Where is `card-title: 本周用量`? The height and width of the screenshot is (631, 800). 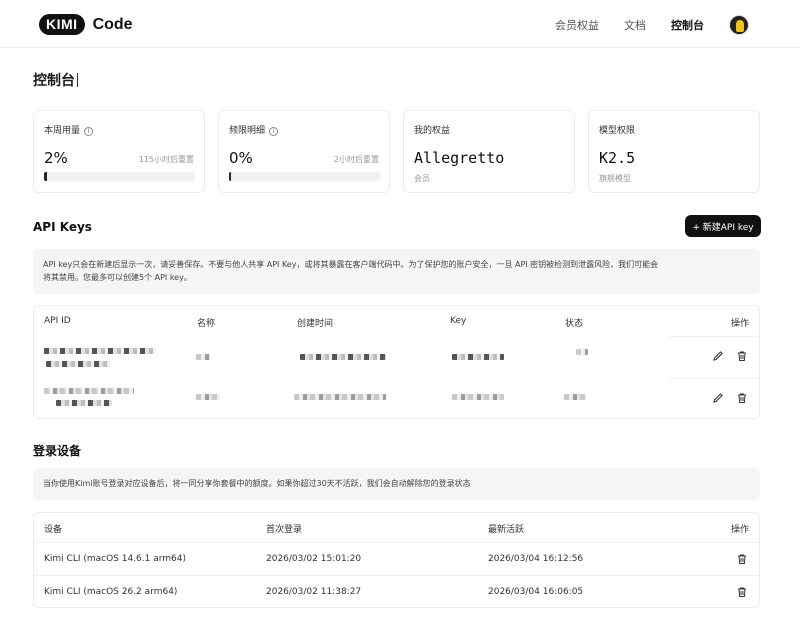
card-title: 本周用量 is located at coordinates (62, 131).